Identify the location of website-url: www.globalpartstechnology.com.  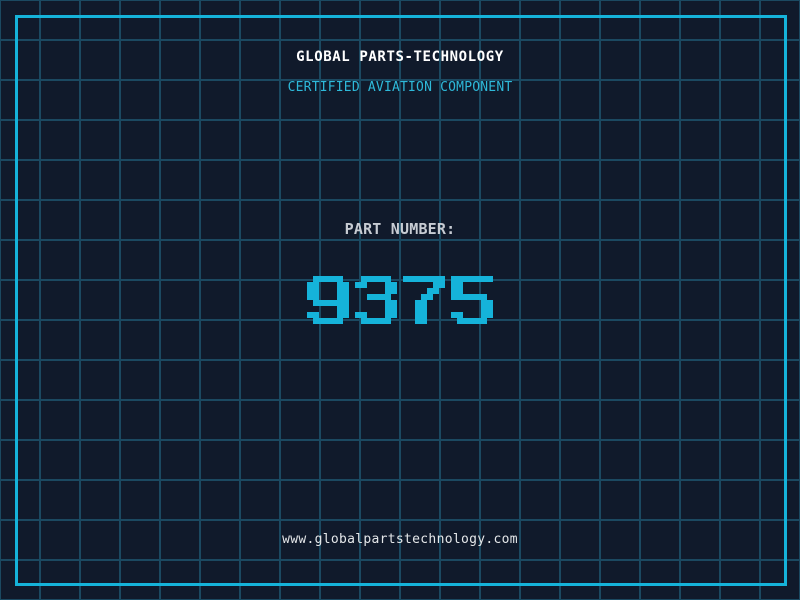
(400, 539).